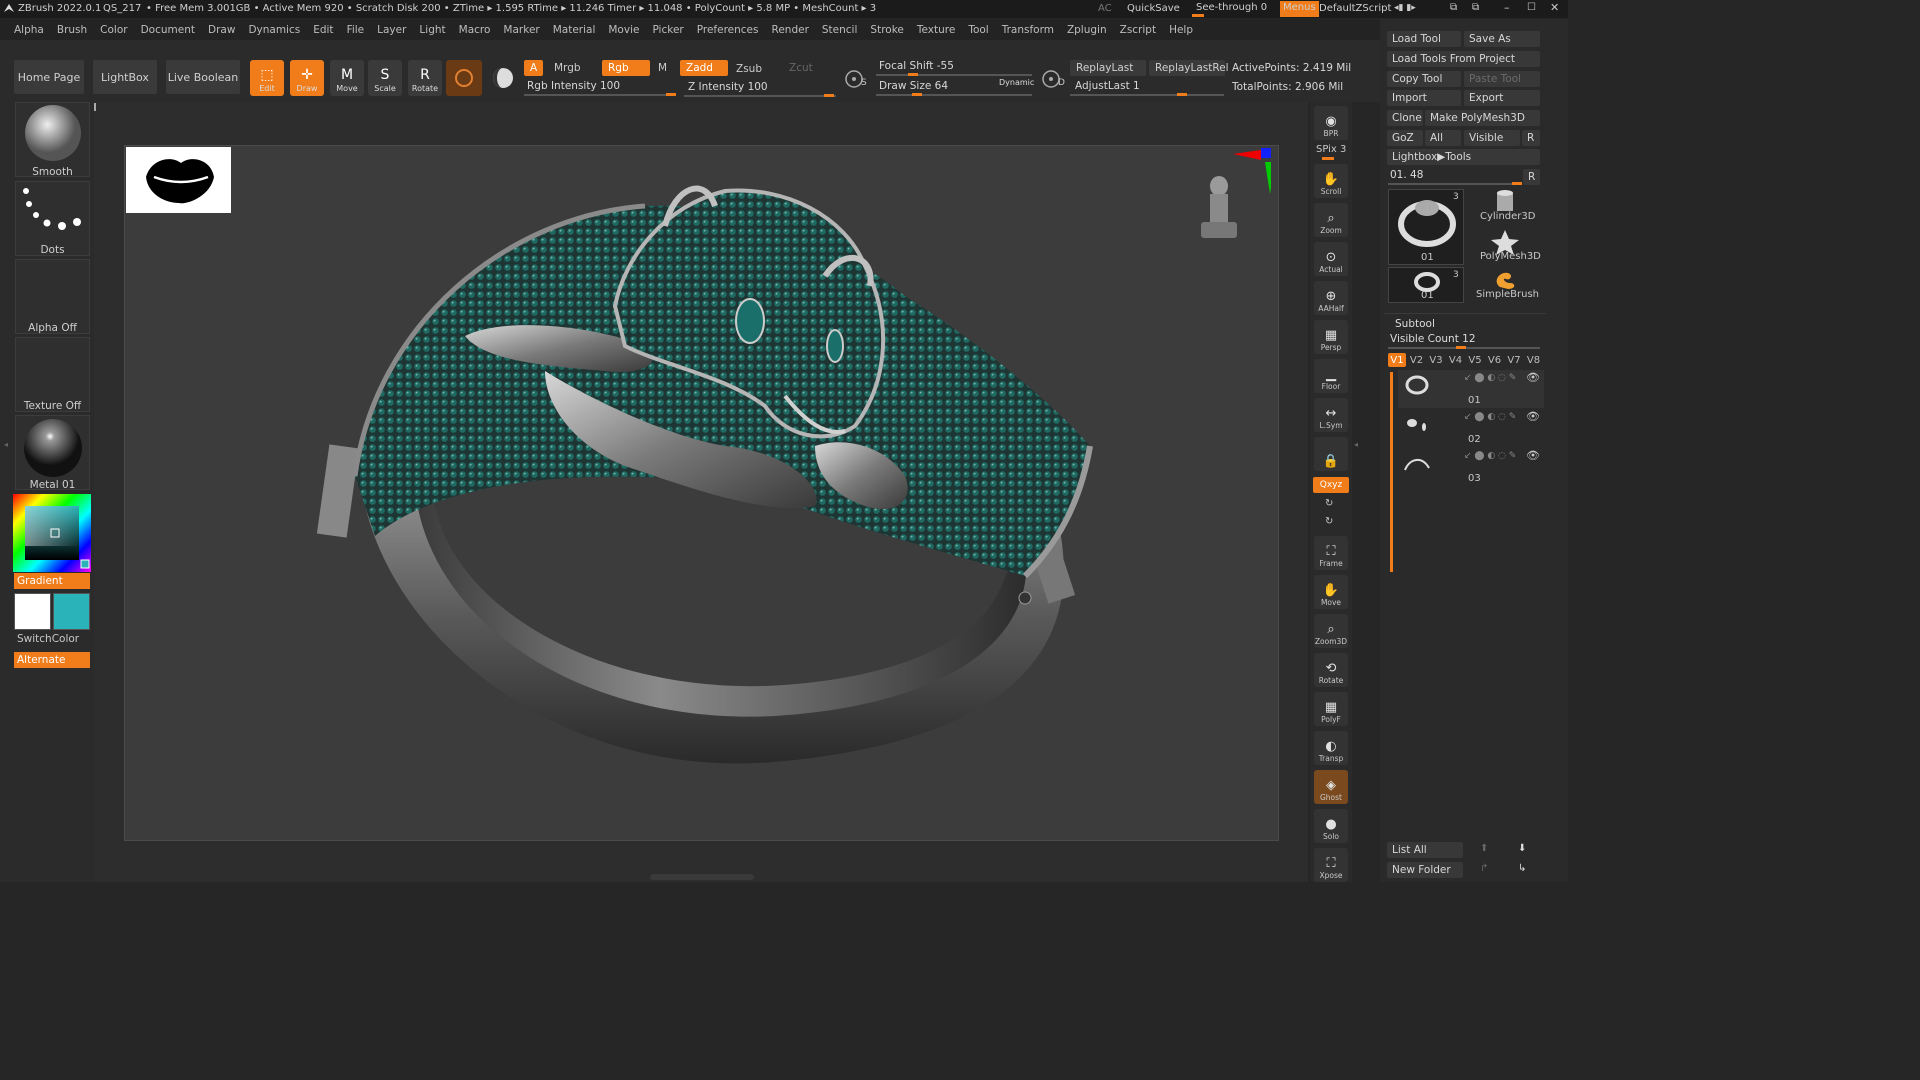  I want to click on load-tool-button: Load Tool, so click(1424, 39).